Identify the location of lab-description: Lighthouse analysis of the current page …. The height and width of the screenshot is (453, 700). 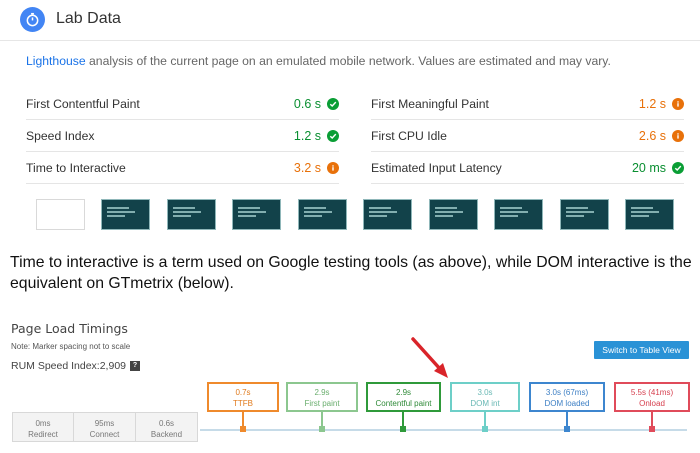
(318, 61).